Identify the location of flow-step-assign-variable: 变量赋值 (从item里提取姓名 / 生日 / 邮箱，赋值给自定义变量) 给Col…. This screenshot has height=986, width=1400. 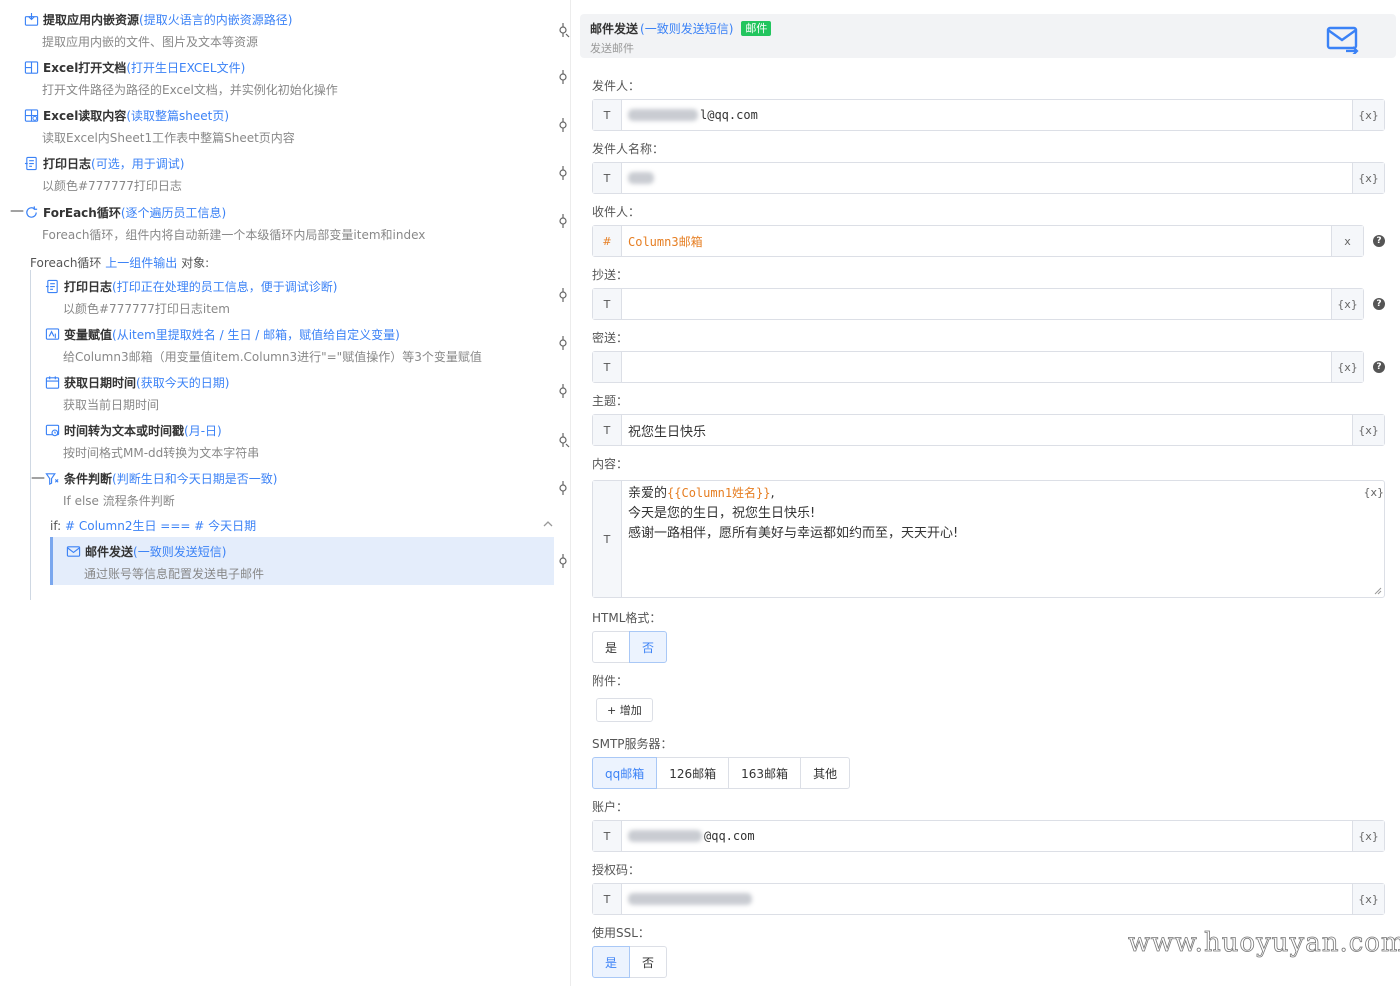
(263, 345).